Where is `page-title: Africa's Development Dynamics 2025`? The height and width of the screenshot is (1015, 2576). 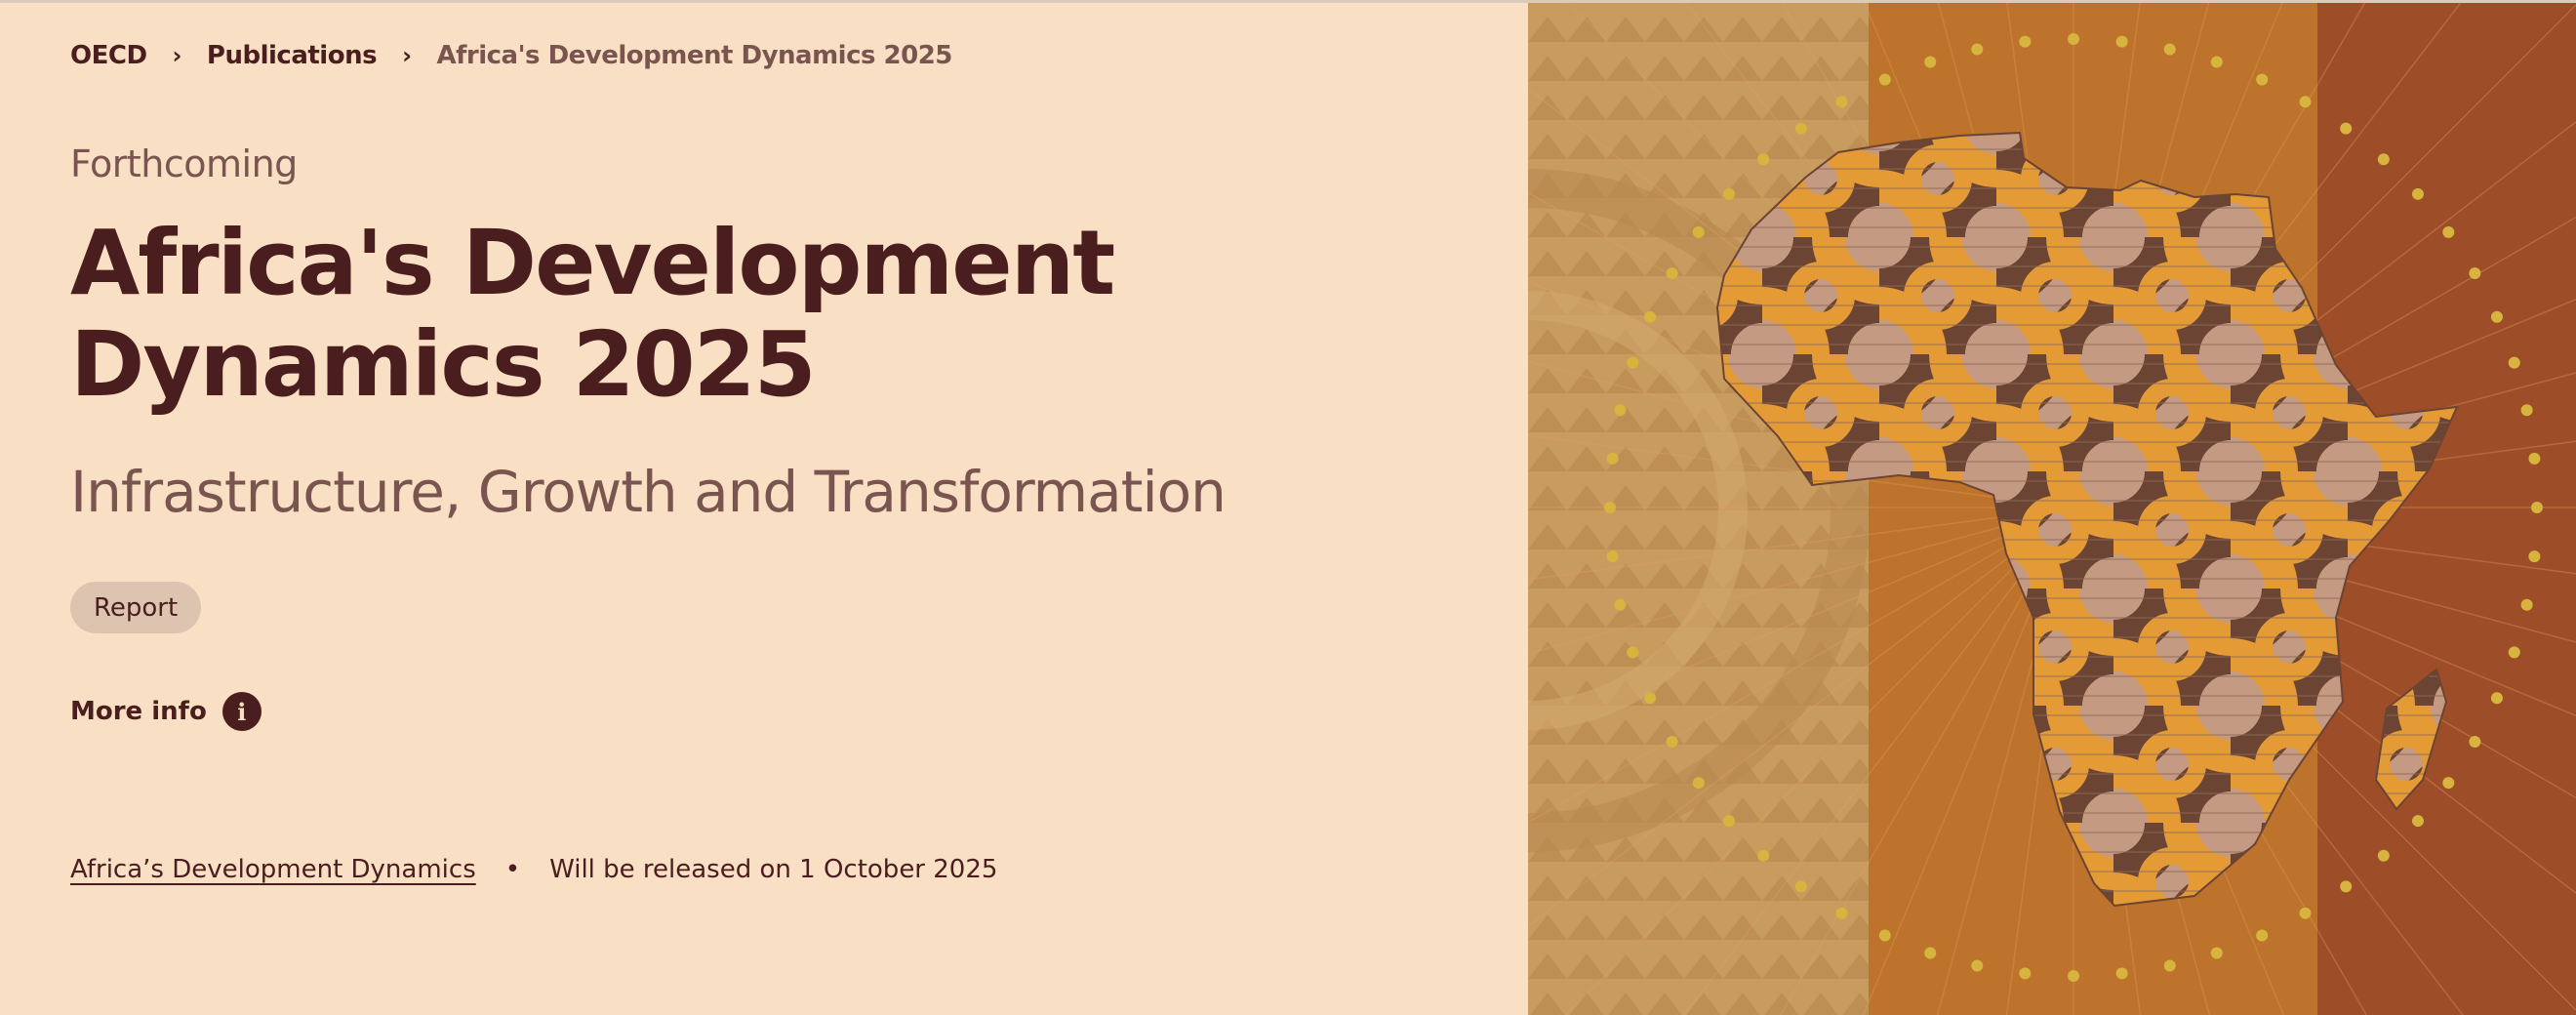
page-title: Africa's Development Dynamics 2025 is located at coordinates (592, 314).